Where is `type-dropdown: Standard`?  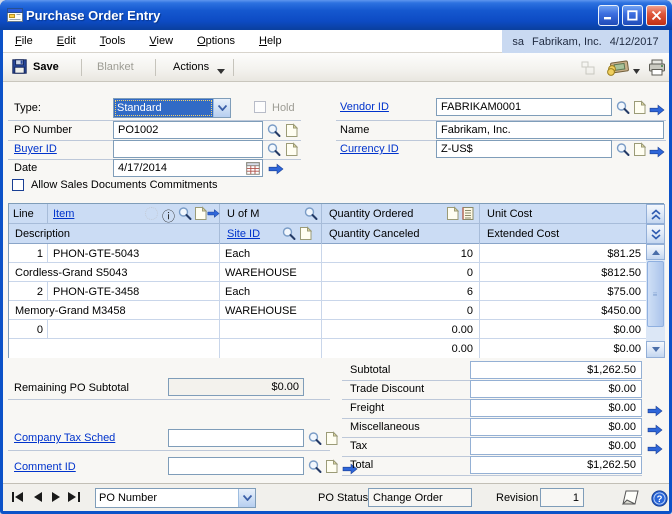 type-dropdown: Standard is located at coordinates (172, 108).